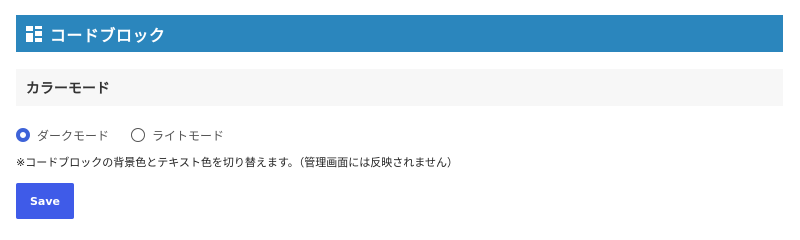 Image resolution: width=800 pixels, height=240 pixels. I want to click on radio-option-light-mode: ライトモード, so click(177, 135).